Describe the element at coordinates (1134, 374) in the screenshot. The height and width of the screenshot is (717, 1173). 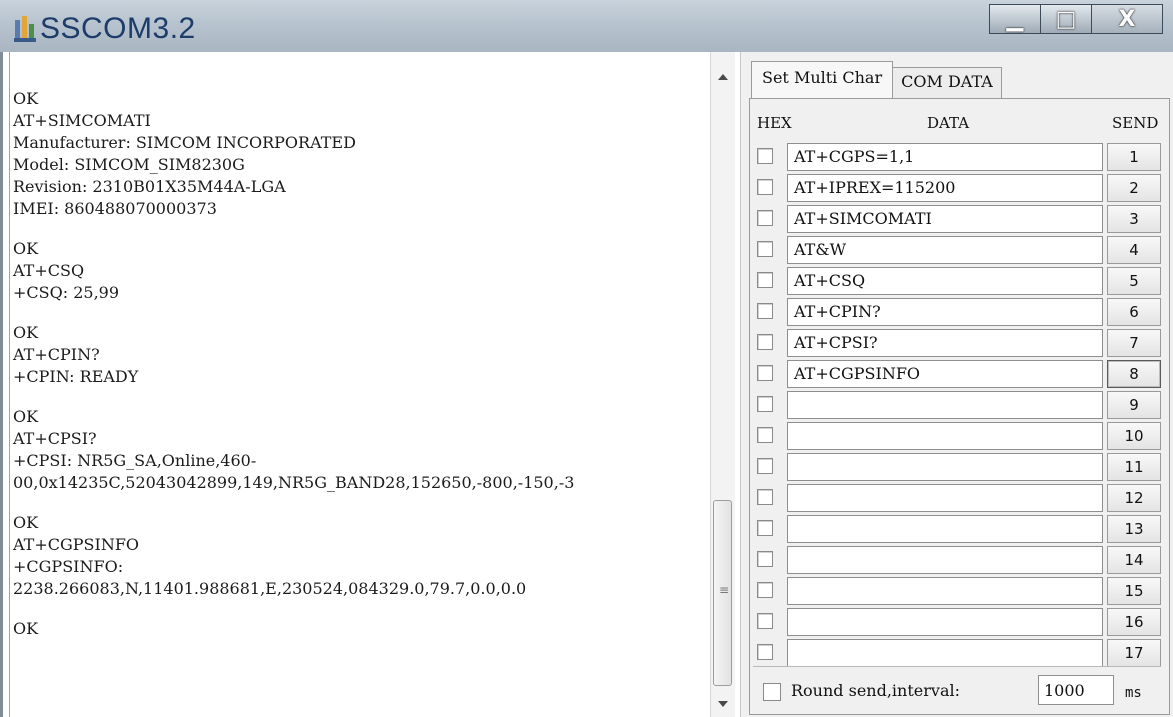
I see `send-button: 8` at that location.